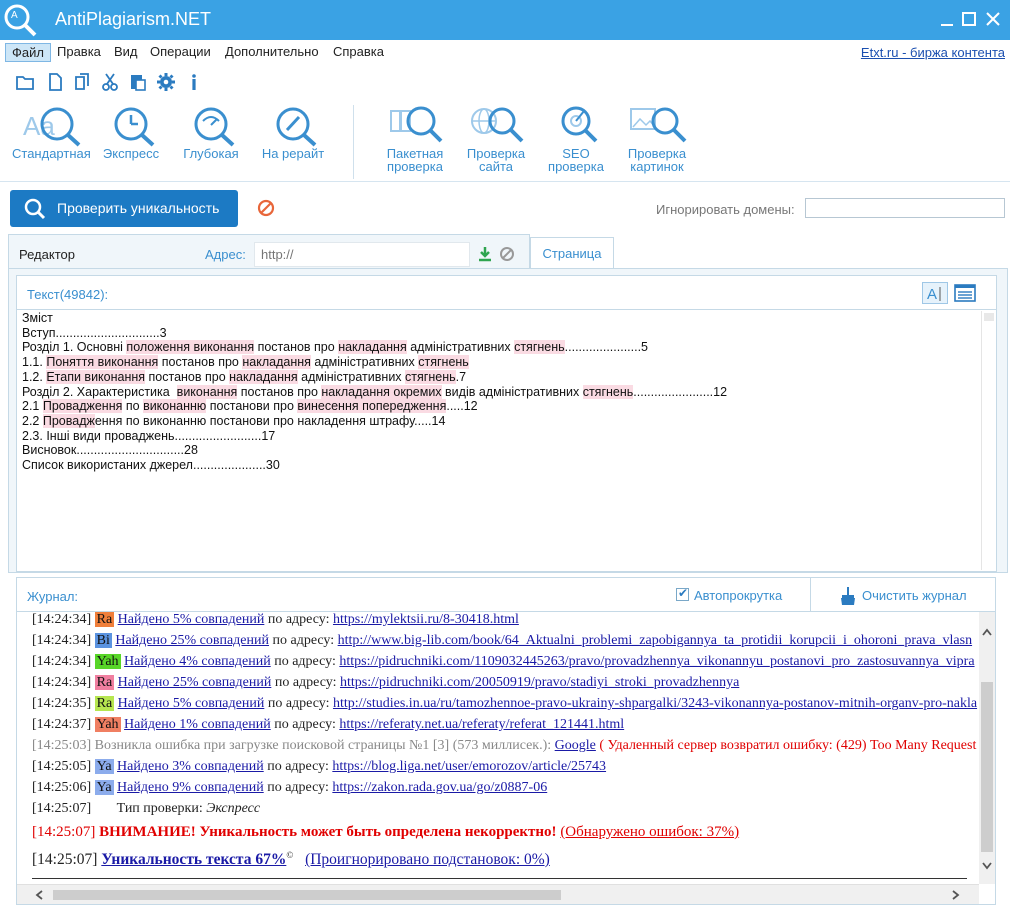 The height and width of the screenshot is (905, 1010). I want to click on new-file-icon, so click(55, 82).